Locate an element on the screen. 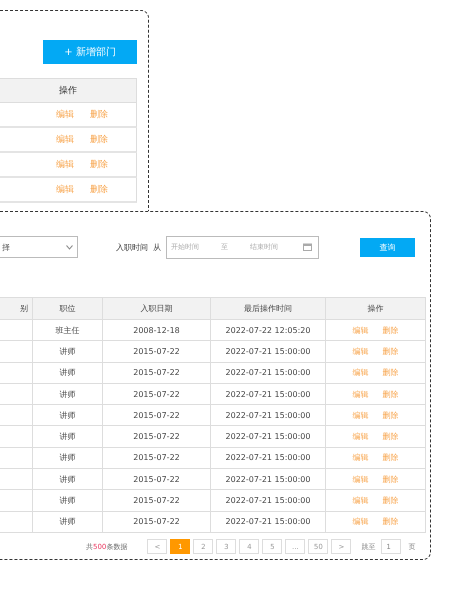 The height and width of the screenshot is (590, 456). query-button: 查询 is located at coordinates (388, 247).